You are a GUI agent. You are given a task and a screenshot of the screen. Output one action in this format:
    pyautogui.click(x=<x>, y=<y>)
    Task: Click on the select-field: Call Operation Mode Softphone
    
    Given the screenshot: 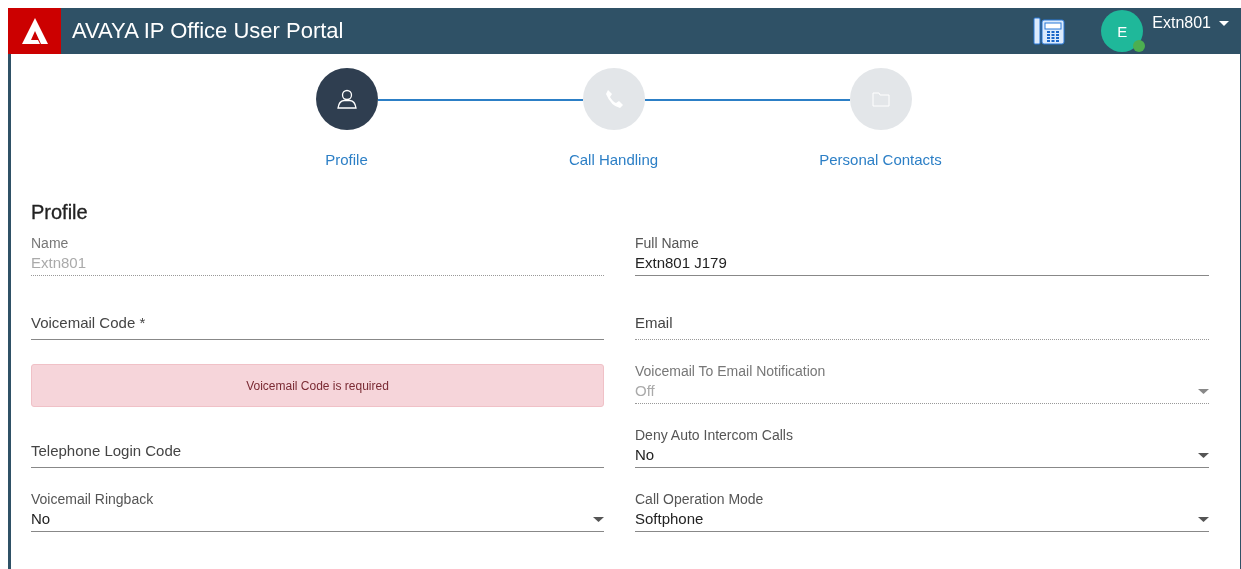 What is the action you would take?
    pyautogui.click(x=922, y=508)
    